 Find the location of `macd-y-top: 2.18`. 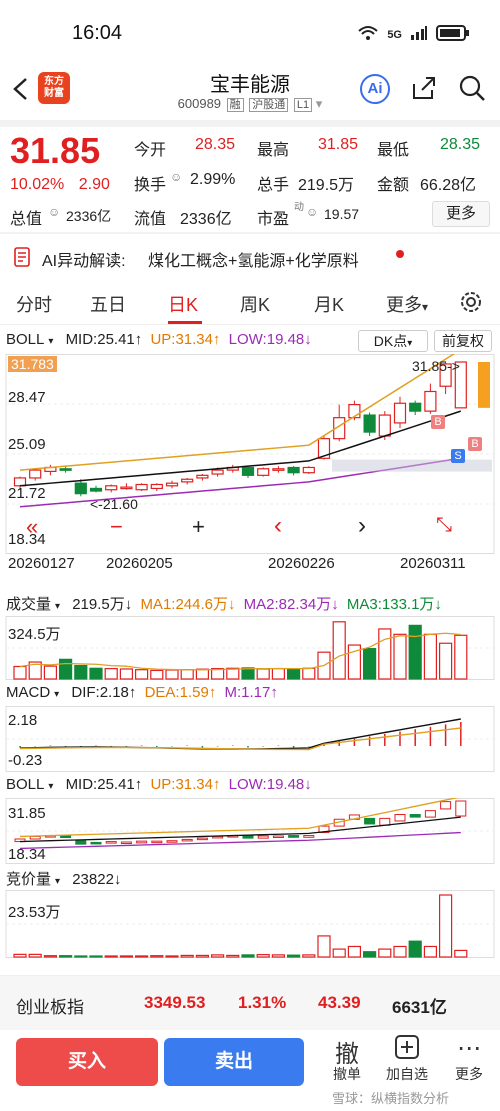

macd-y-top: 2.18 is located at coordinates (23, 720).